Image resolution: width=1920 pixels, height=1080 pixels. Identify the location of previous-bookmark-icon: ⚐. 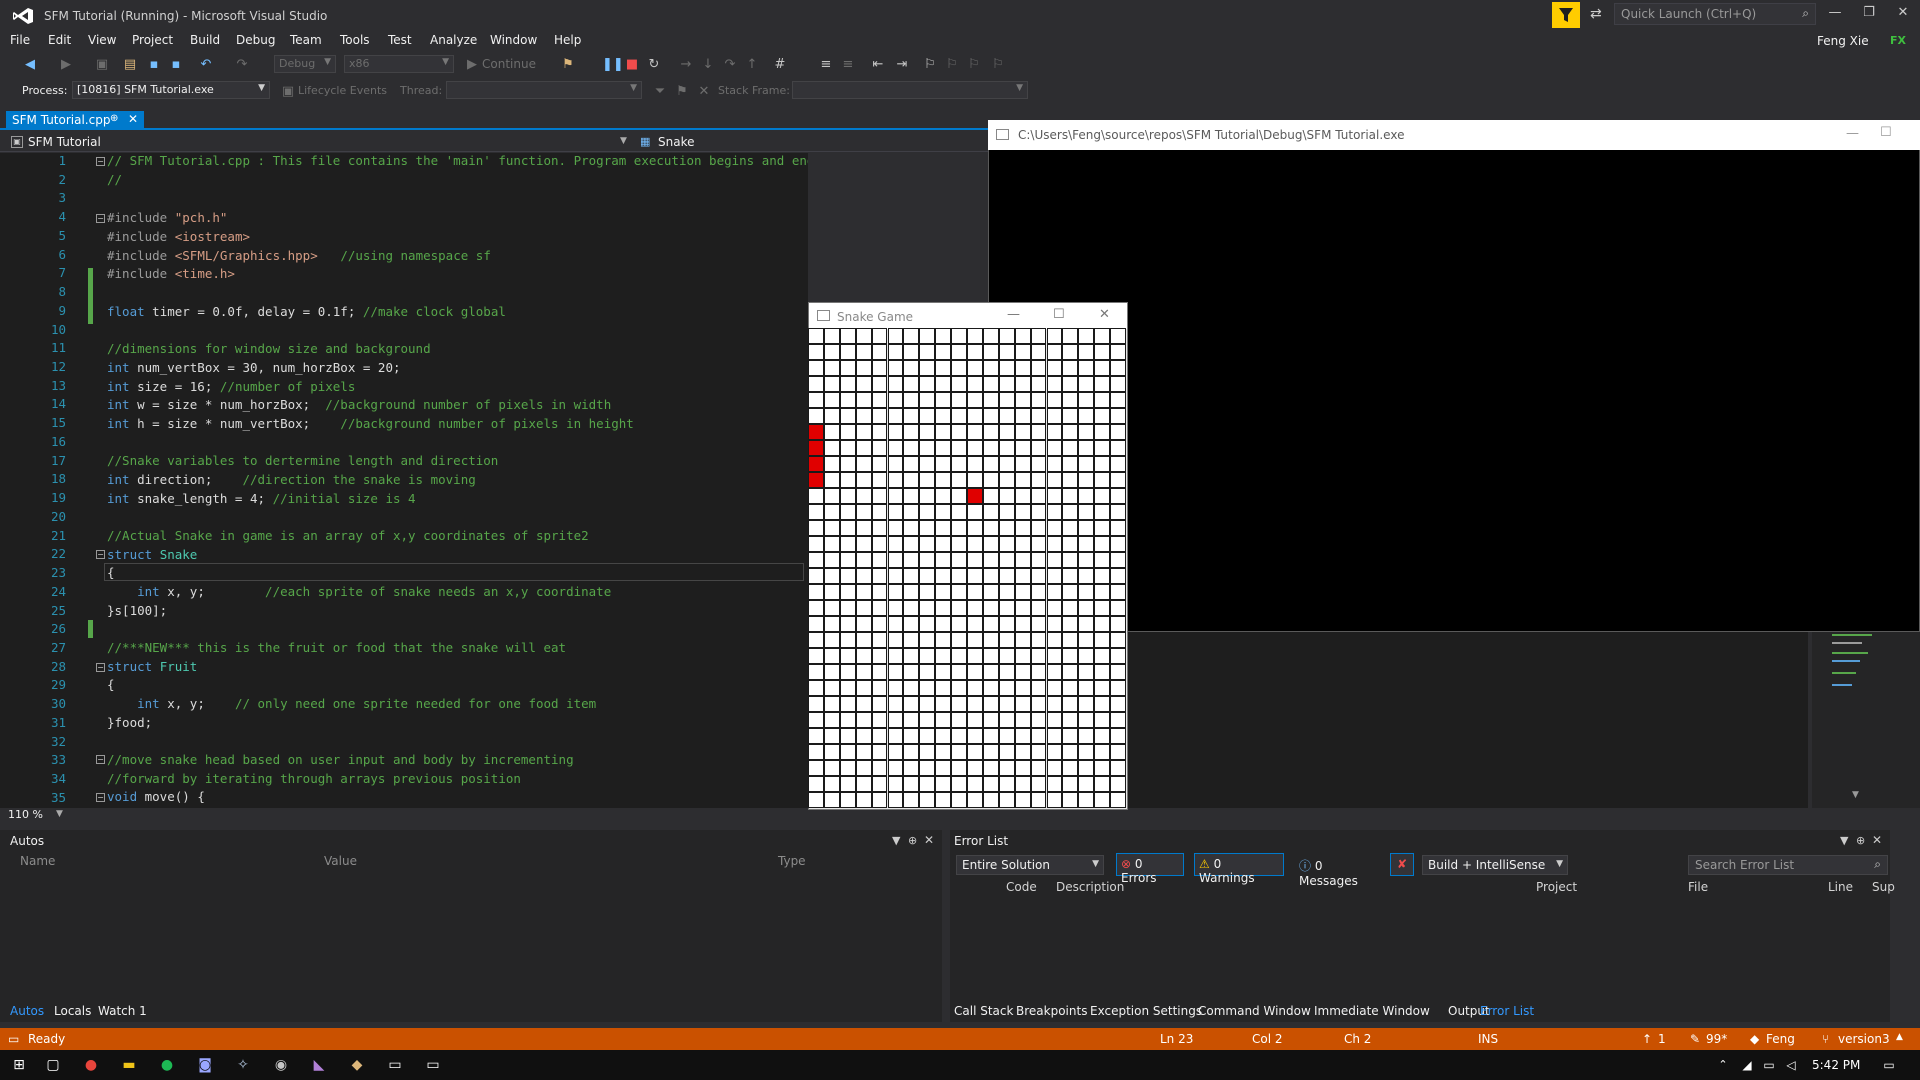
(952, 65).